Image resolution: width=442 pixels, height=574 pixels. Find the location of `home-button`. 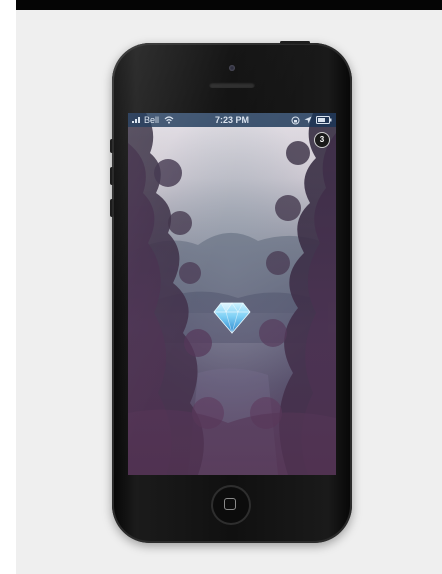

home-button is located at coordinates (231, 505).